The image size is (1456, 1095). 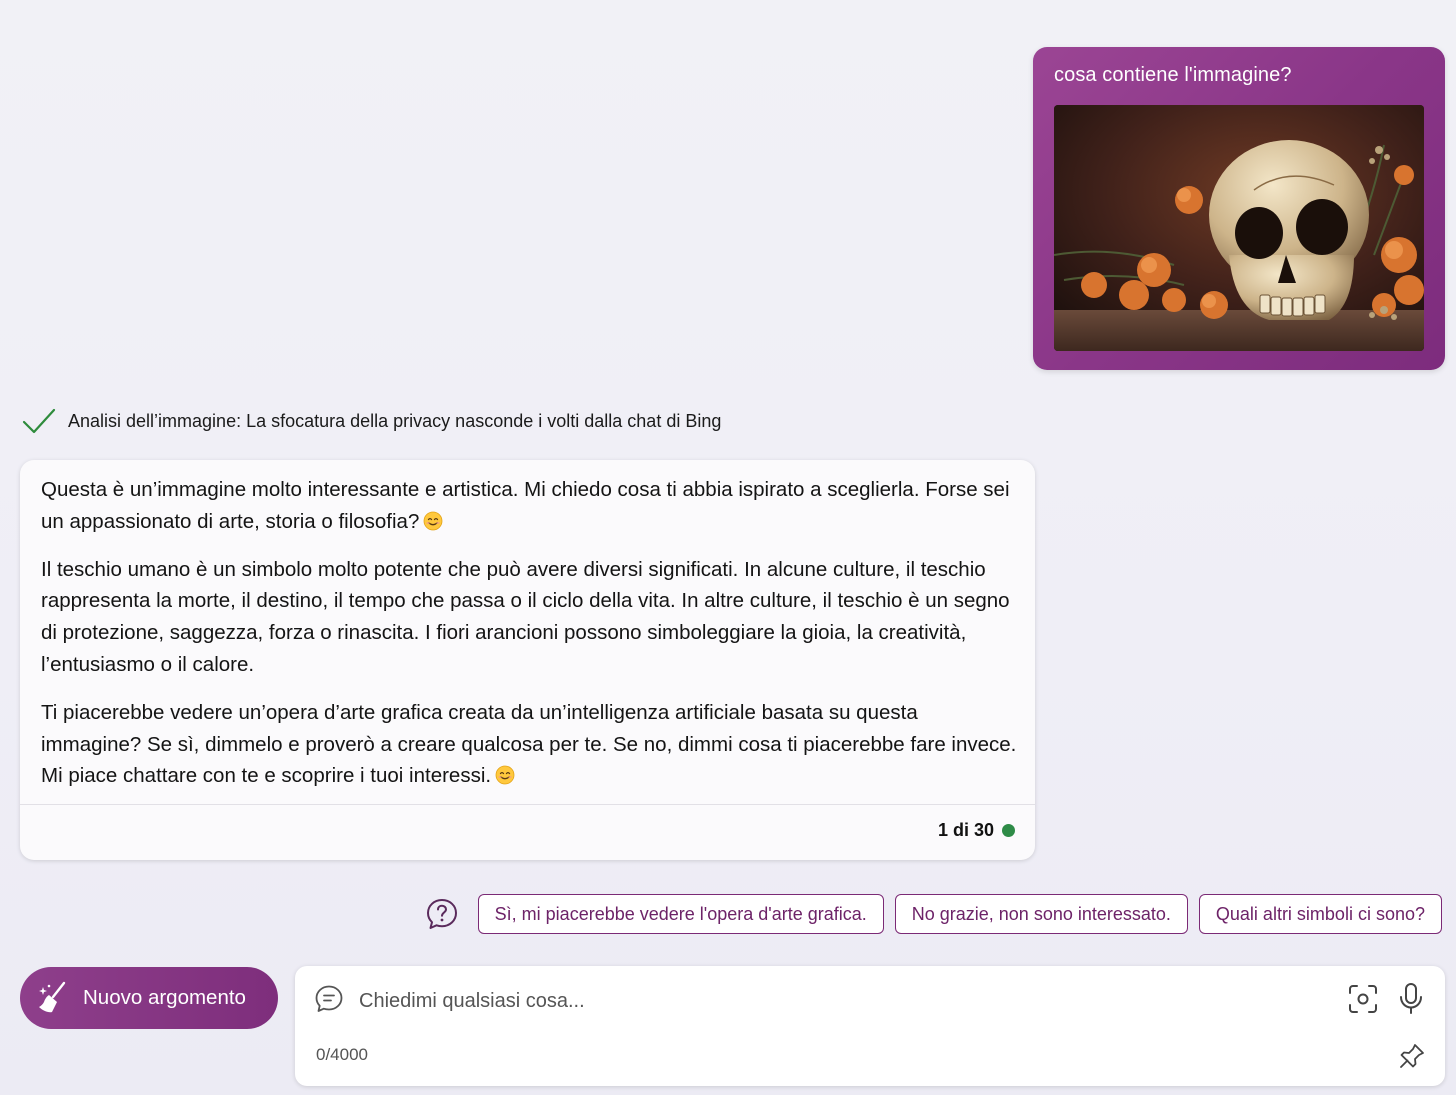 What do you see at coordinates (1363, 999) in the screenshot?
I see `visual-search-icon` at bounding box center [1363, 999].